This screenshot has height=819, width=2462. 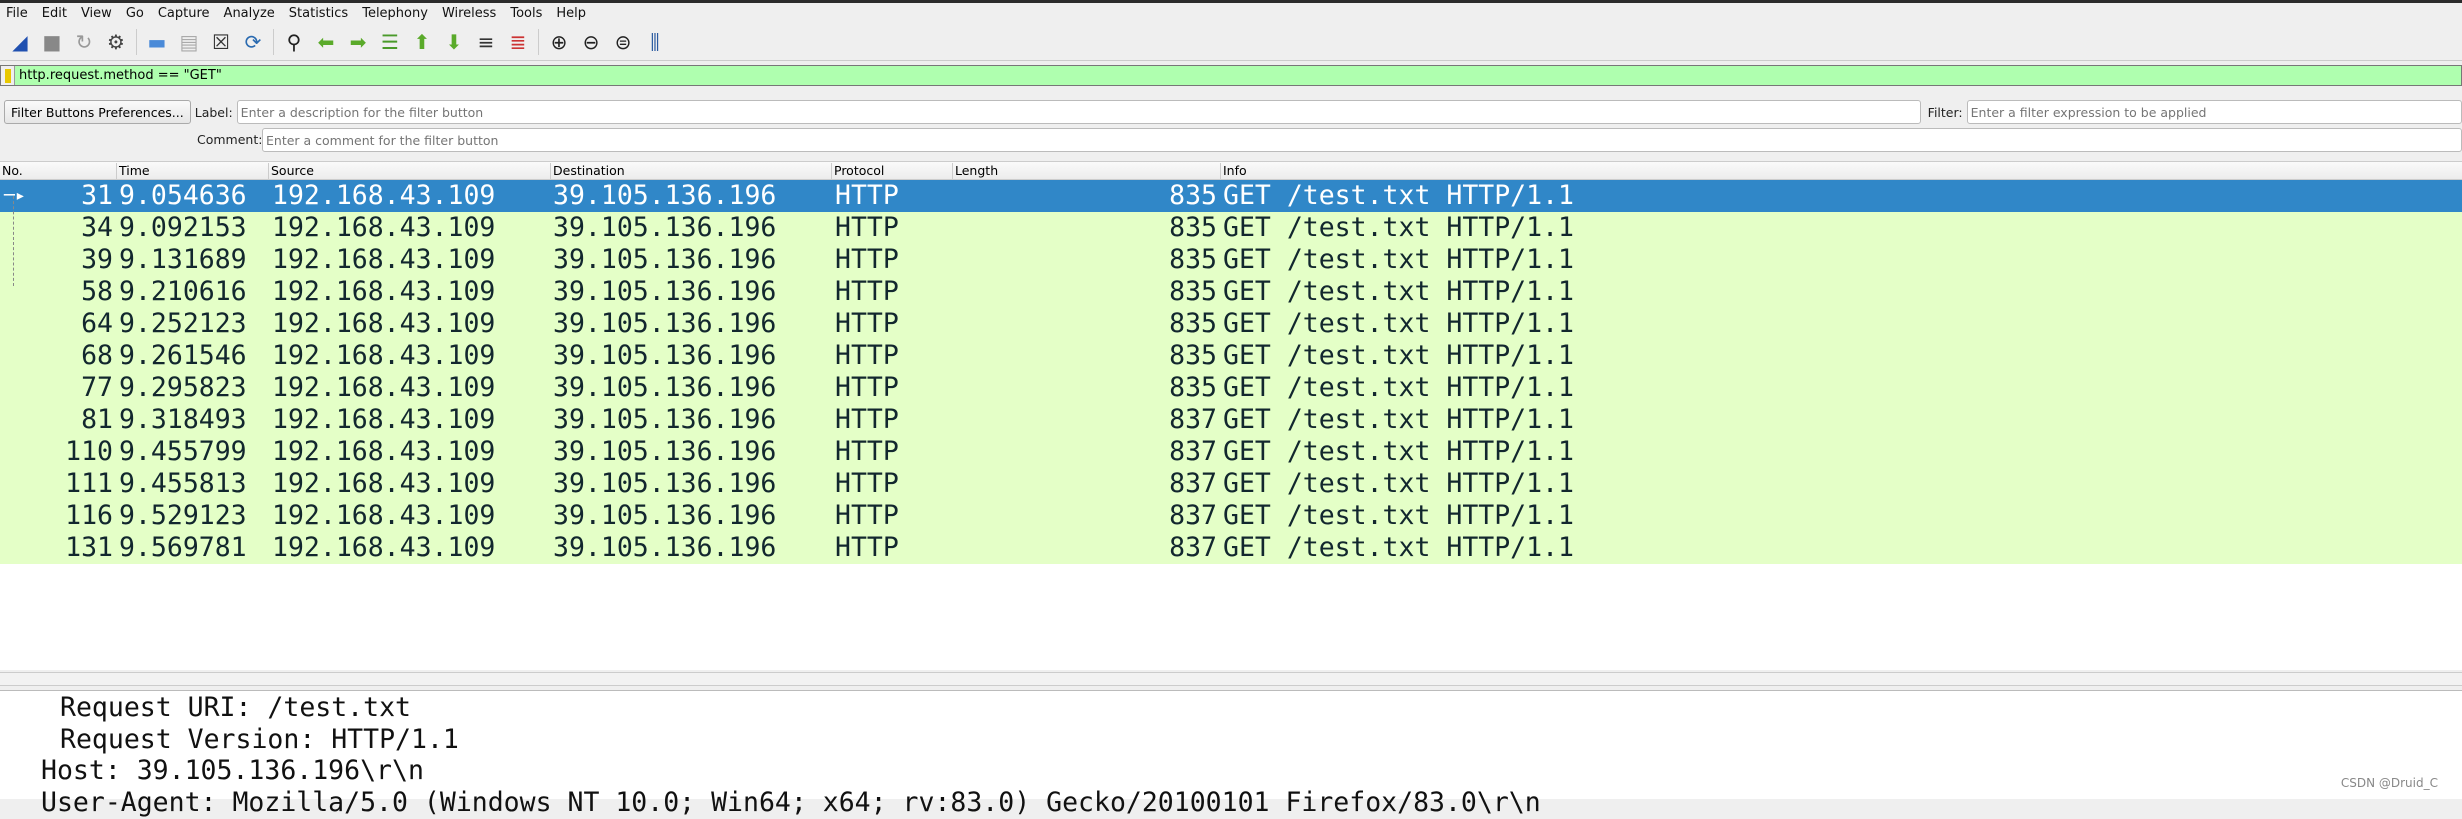 What do you see at coordinates (253, 42) in the screenshot?
I see `reload-icon: ⟳` at bounding box center [253, 42].